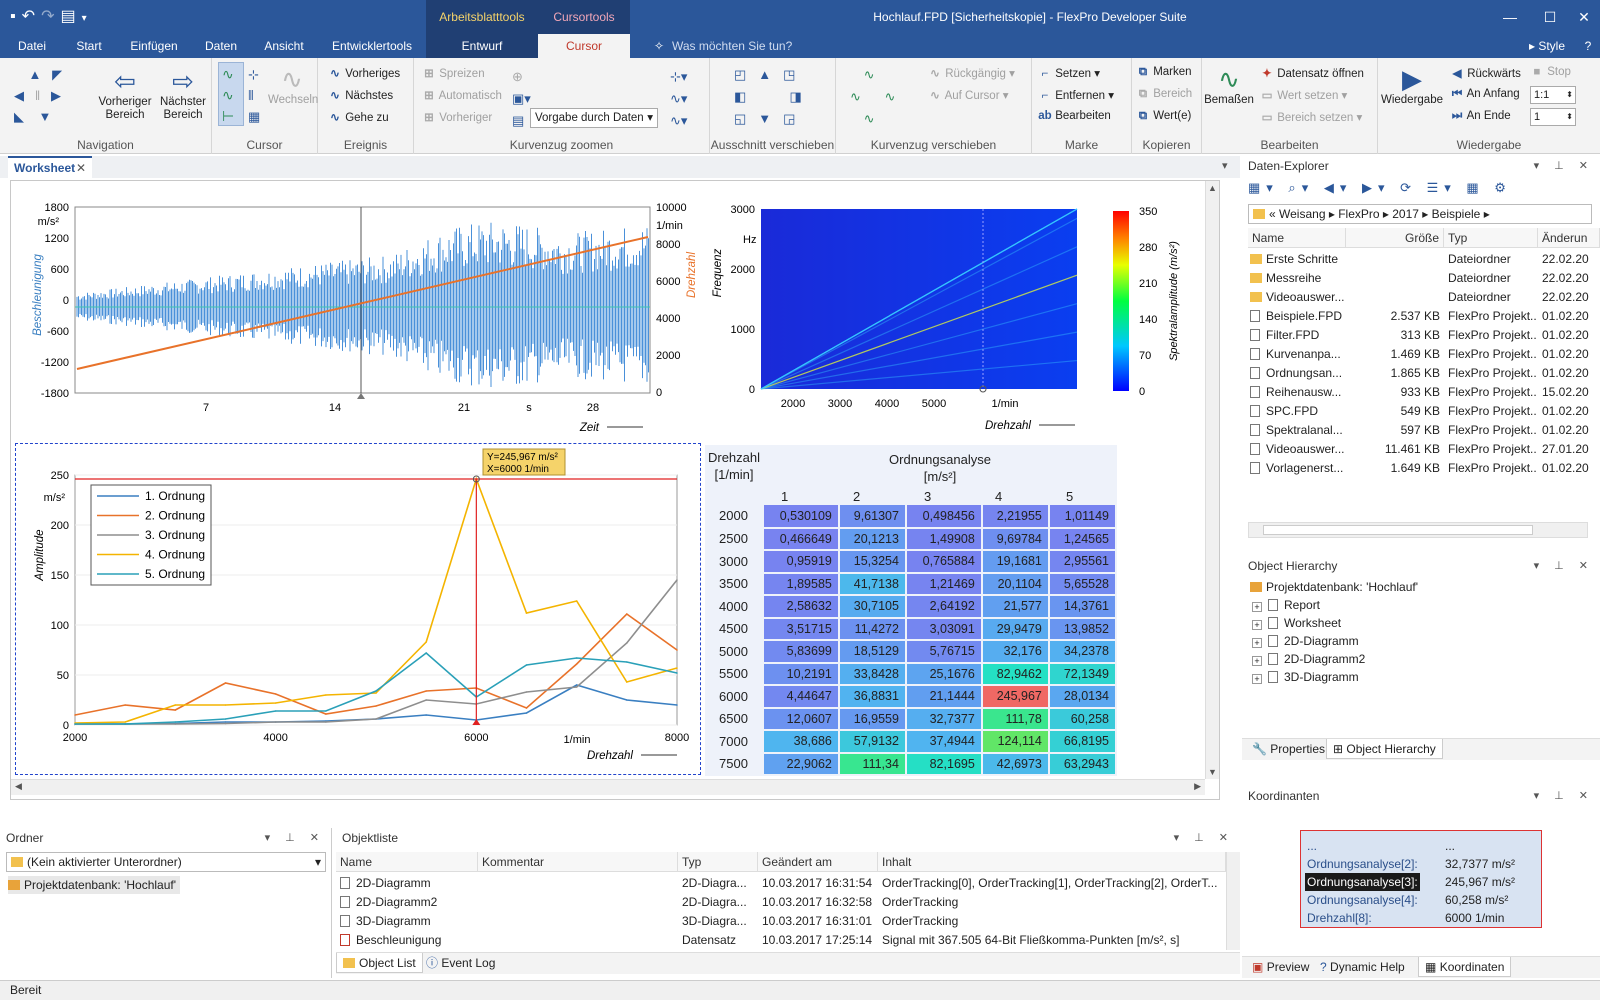 Image resolution: width=1600 pixels, height=1000 pixels. What do you see at coordinates (1015, 764) in the screenshot?
I see `value-cell: 42,6973` at bounding box center [1015, 764].